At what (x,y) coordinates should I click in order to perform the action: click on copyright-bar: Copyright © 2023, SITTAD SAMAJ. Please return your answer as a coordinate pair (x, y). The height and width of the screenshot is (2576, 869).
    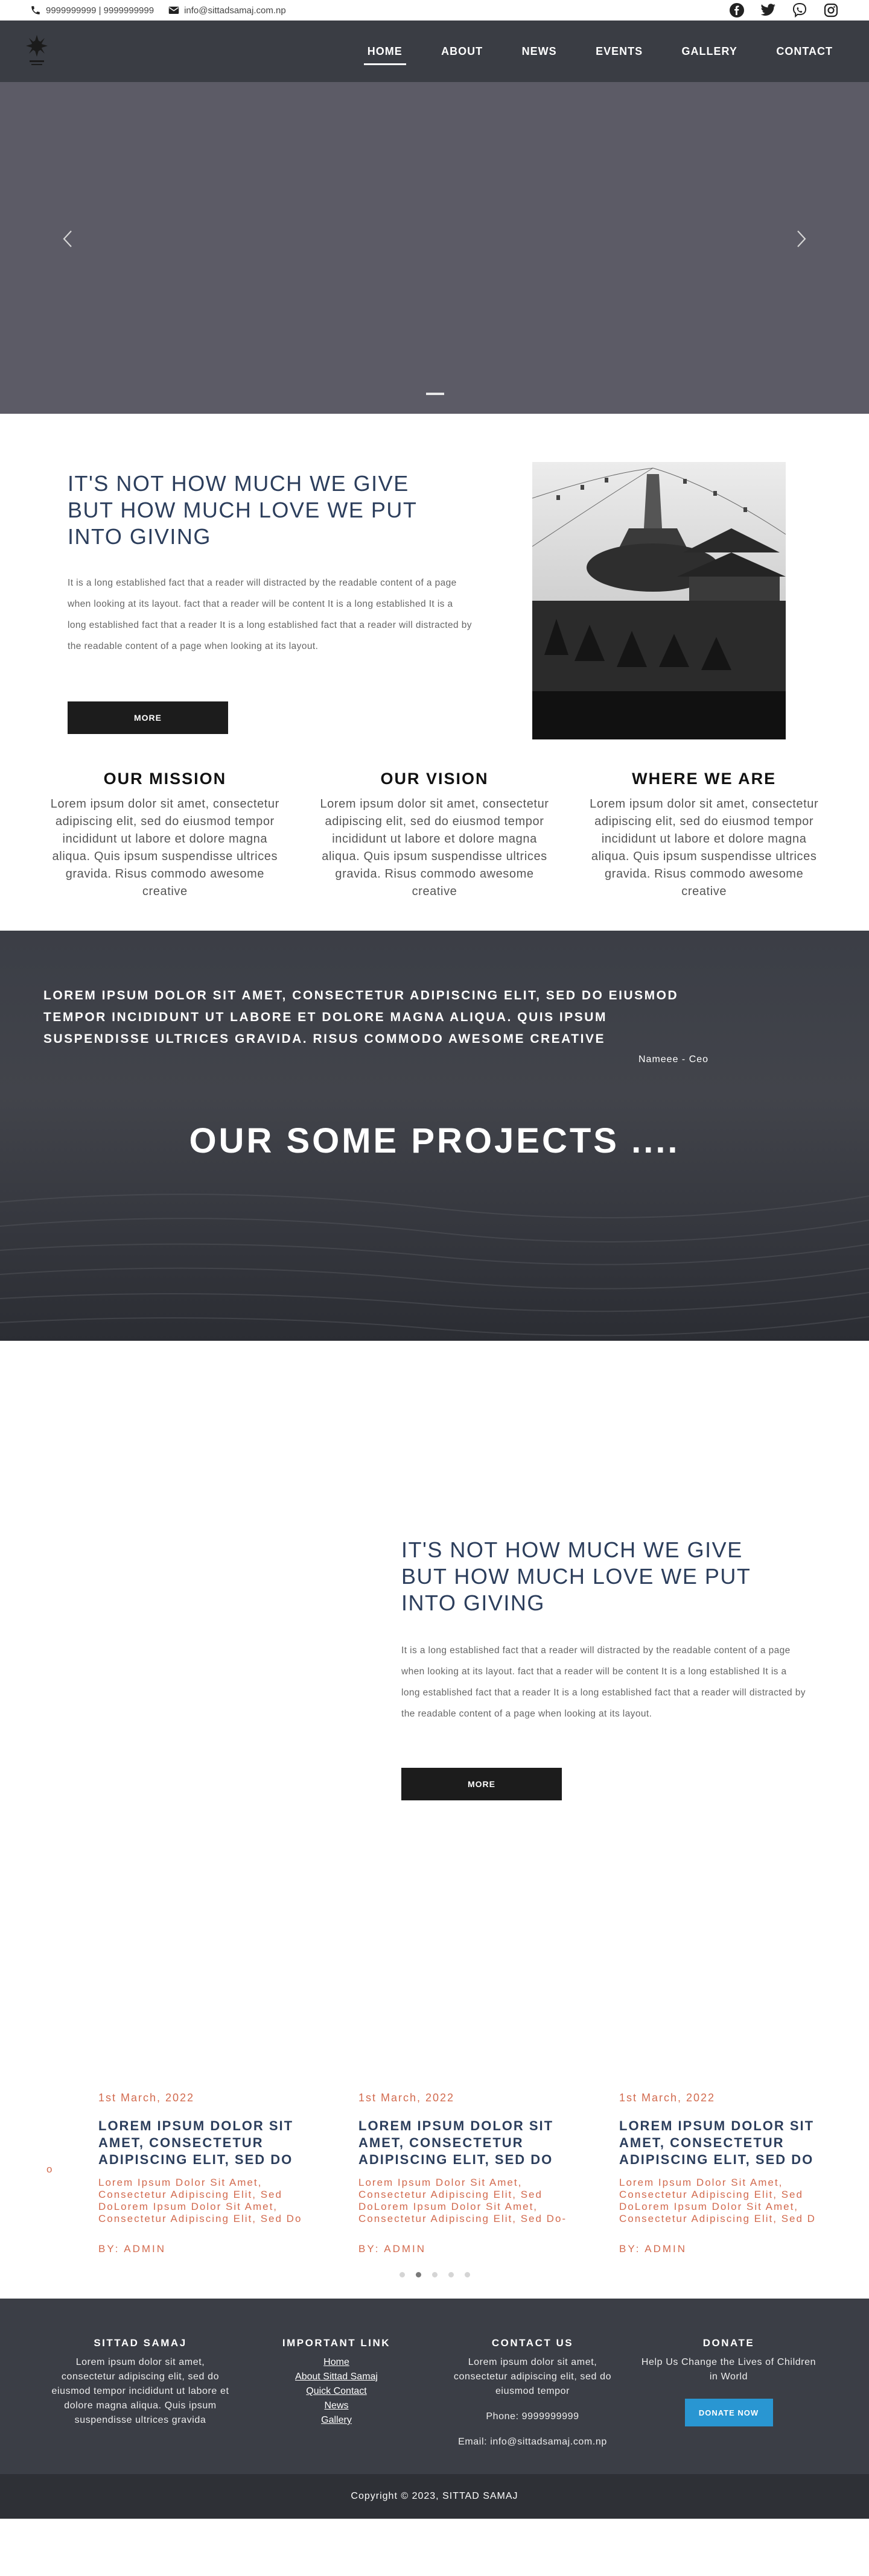
    Looking at the image, I should click on (434, 2496).